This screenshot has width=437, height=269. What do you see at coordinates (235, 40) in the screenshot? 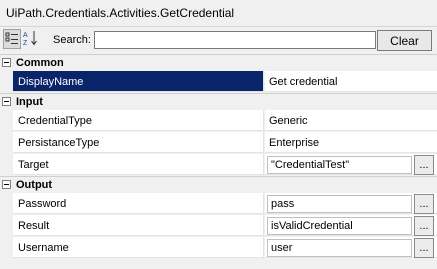
I see `search-input` at bounding box center [235, 40].